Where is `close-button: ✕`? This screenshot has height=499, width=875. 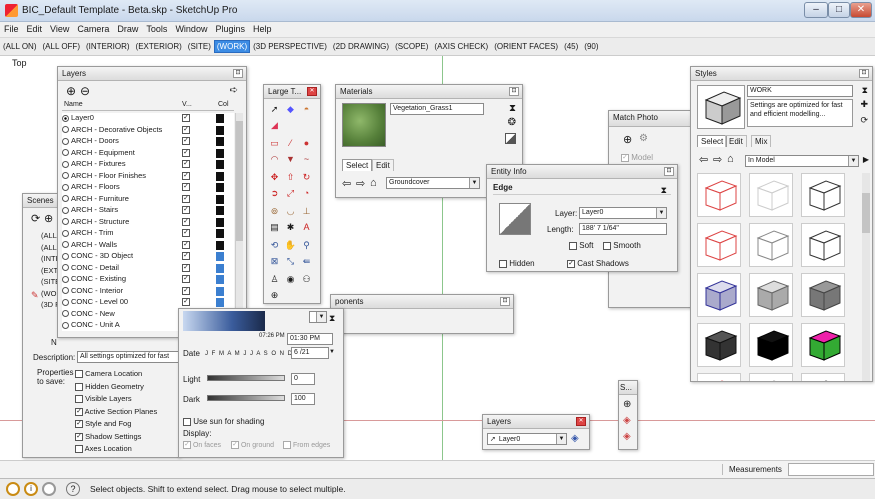 close-button: ✕ is located at coordinates (861, 10).